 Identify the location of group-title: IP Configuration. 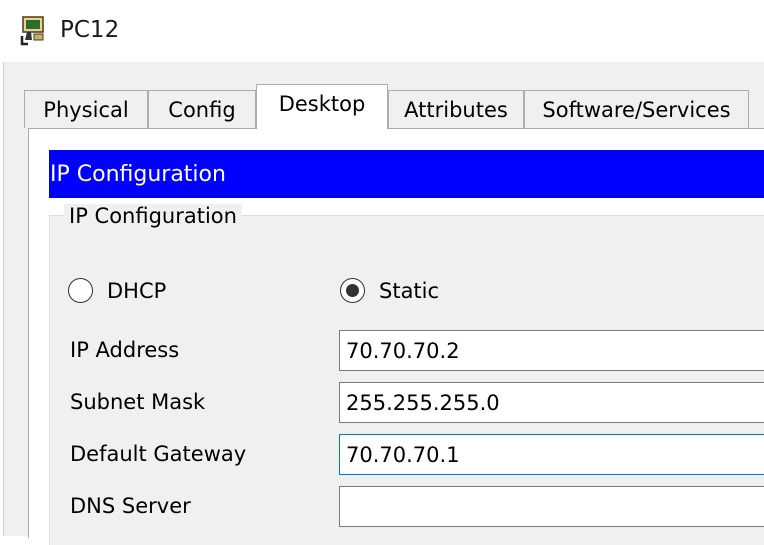
(153, 216).